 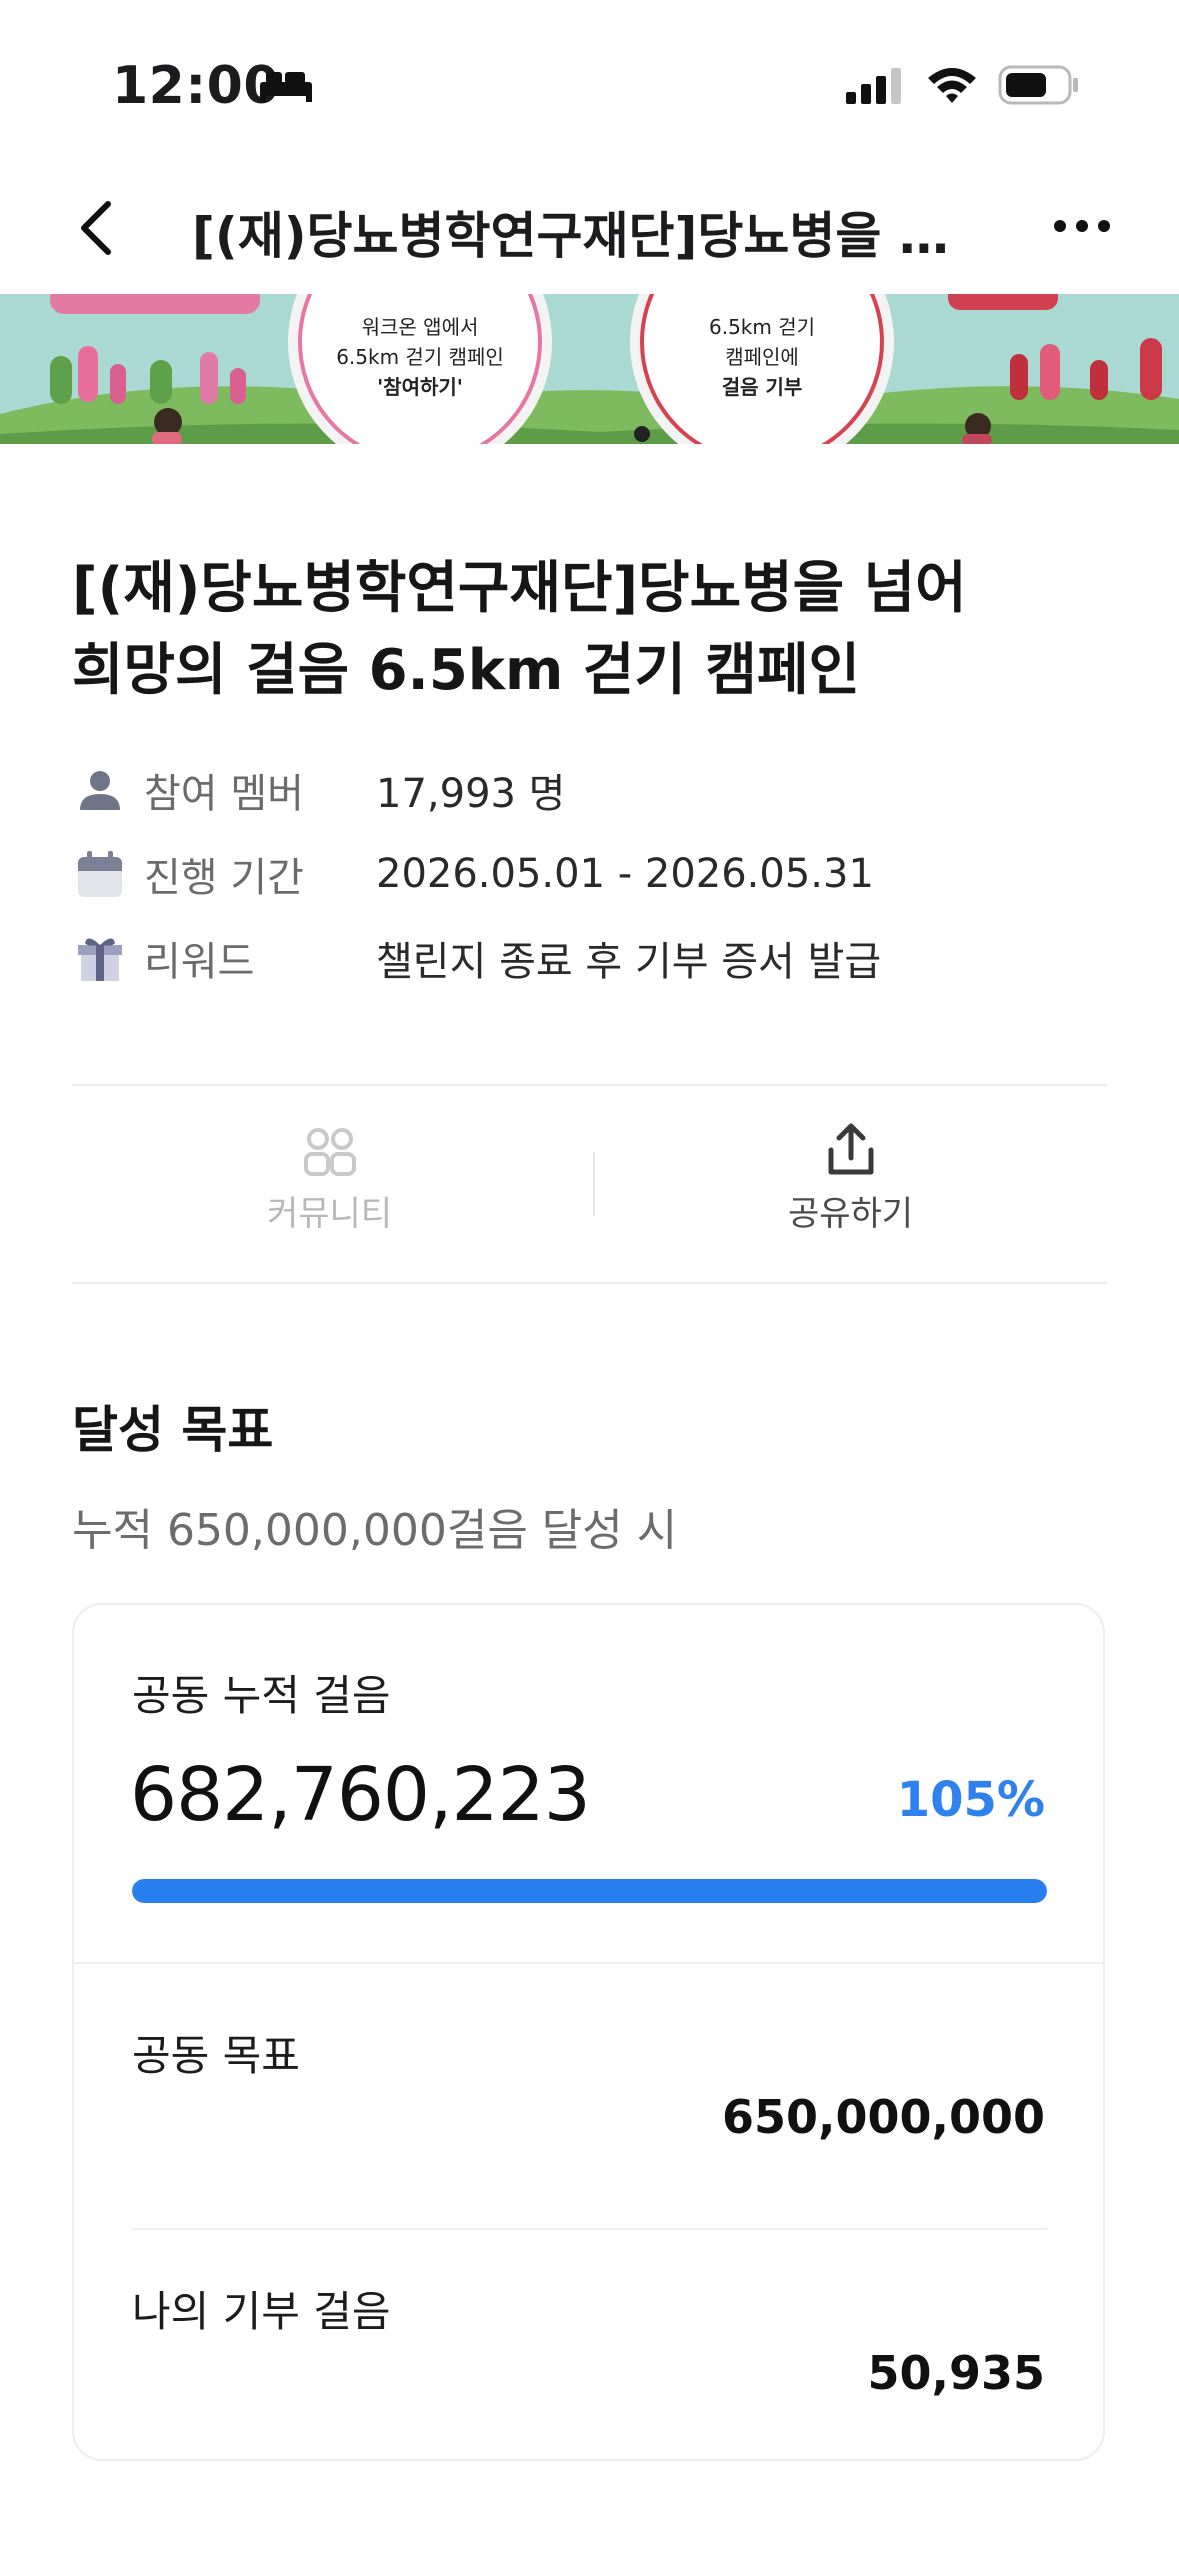 What do you see at coordinates (329, 1180) in the screenshot?
I see `community-button: 커뮤니티` at bounding box center [329, 1180].